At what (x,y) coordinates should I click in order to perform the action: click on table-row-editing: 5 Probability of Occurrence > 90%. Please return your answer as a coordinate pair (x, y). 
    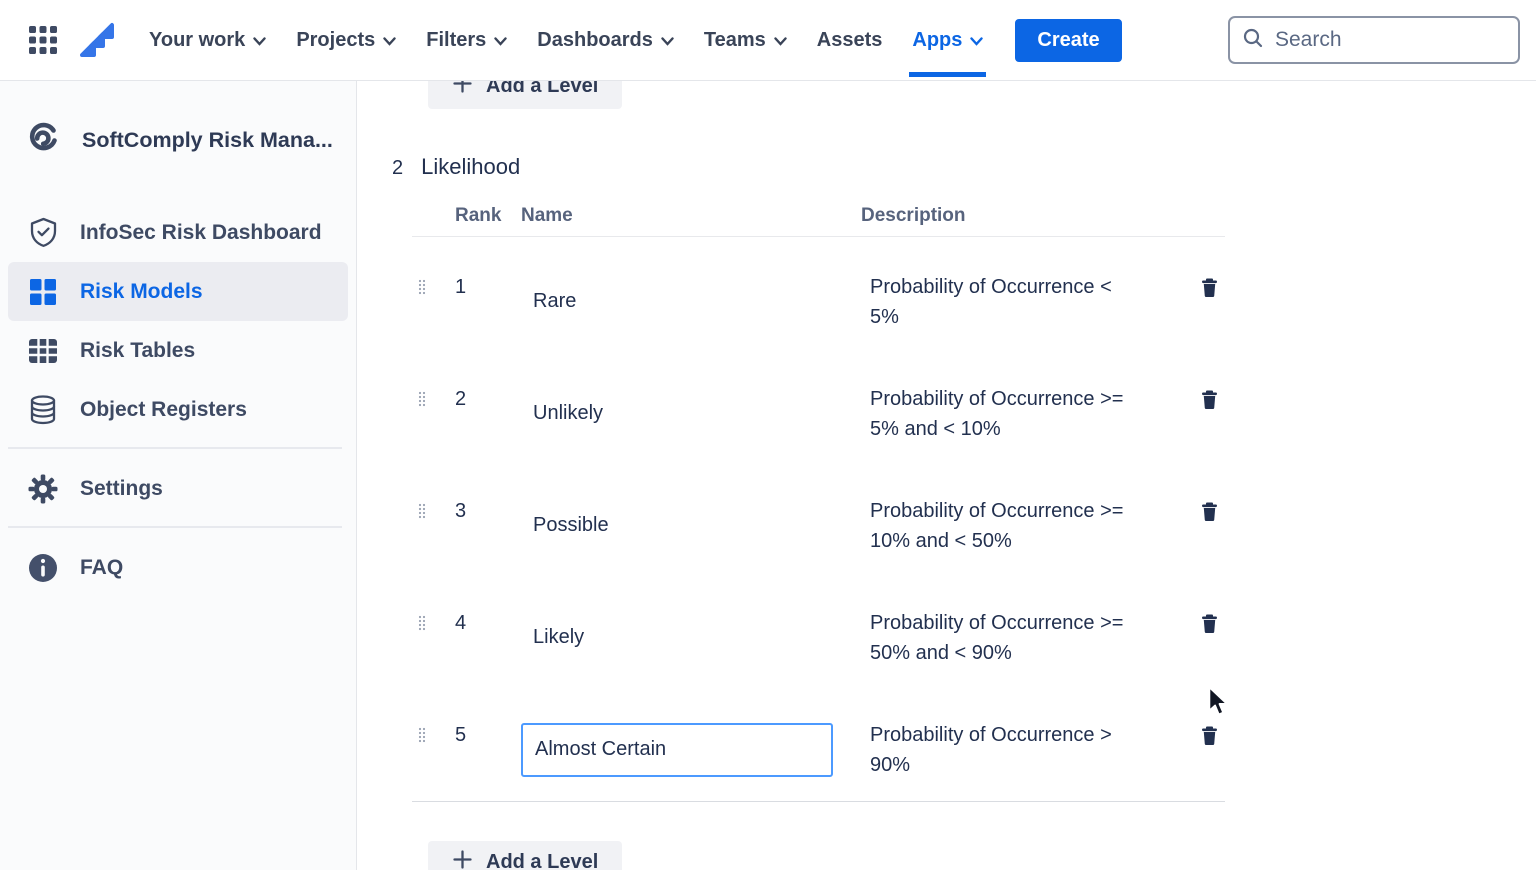
    Looking at the image, I should click on (818, 747).